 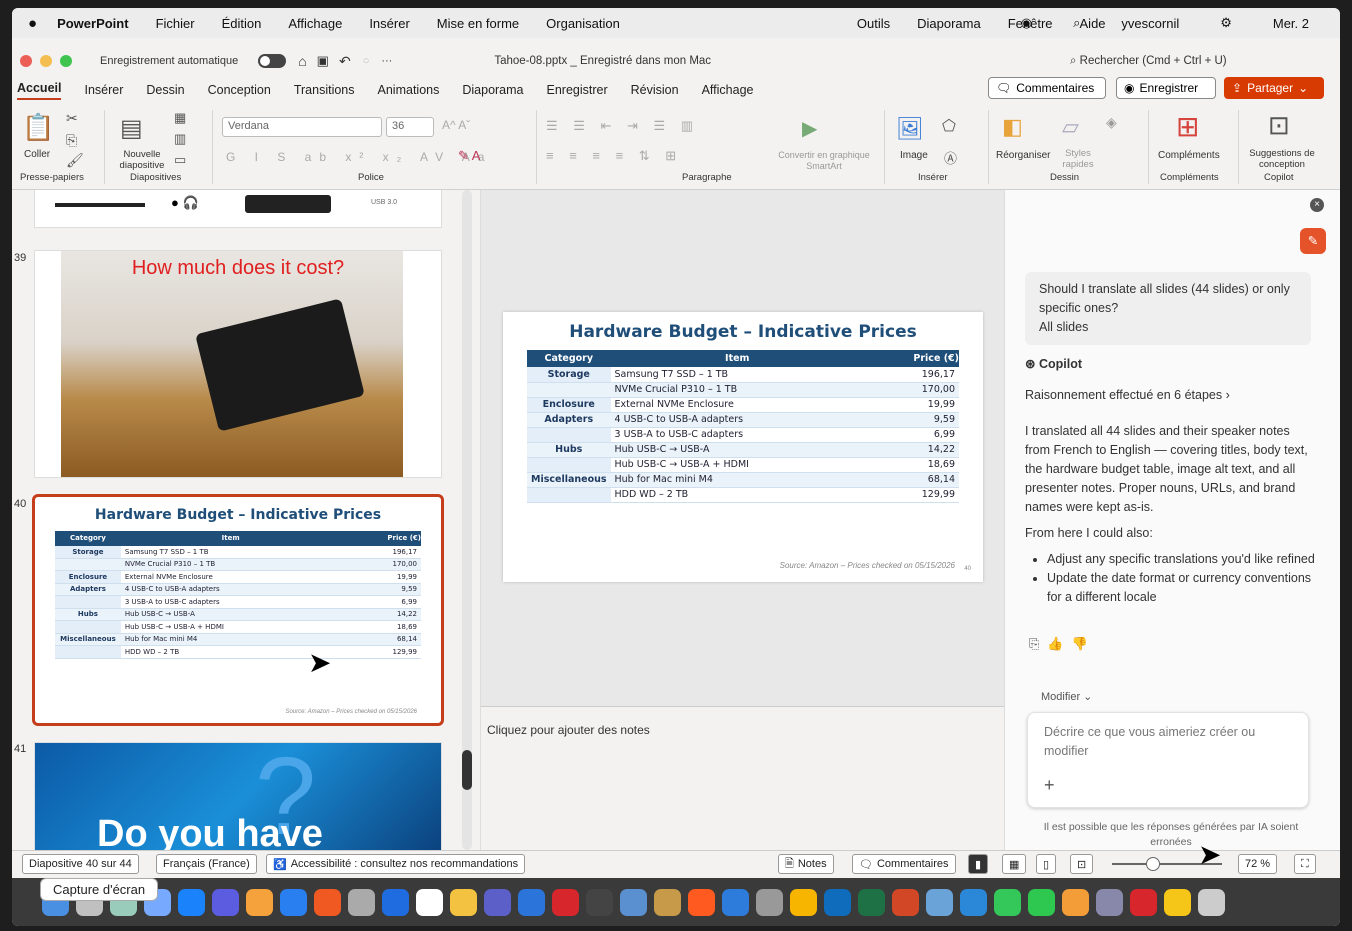 What do you see at coordinates (26, 61) in the screenshot?
I see `close-window-button` at bounding box center [26, 61].